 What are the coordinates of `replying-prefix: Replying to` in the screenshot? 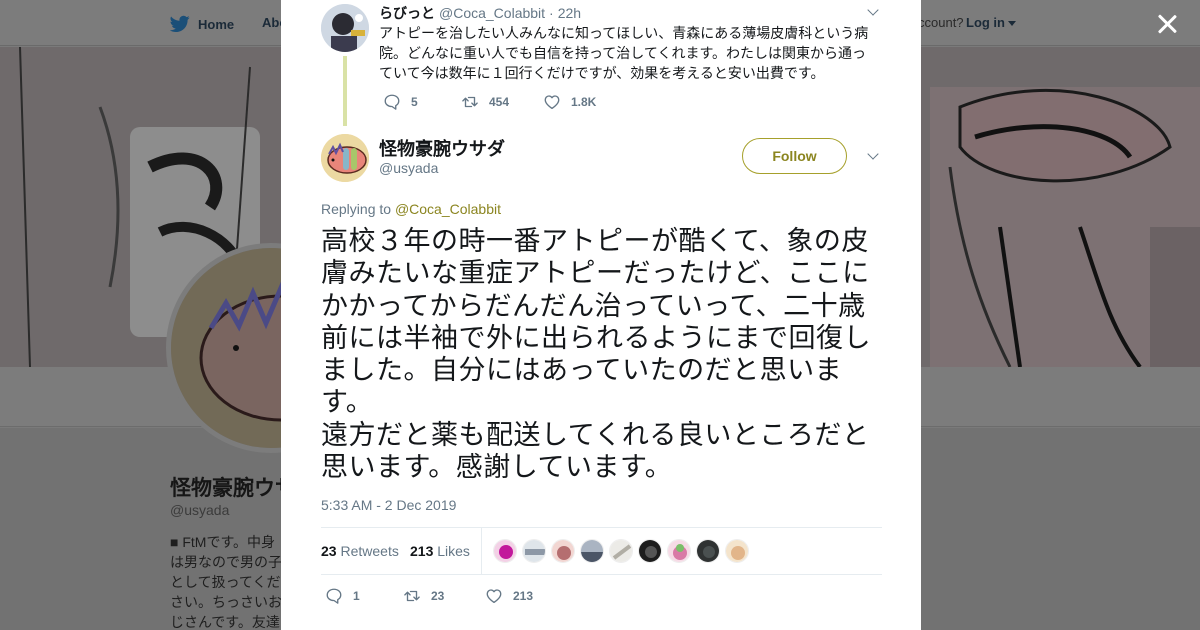 It's located at (356, 209).